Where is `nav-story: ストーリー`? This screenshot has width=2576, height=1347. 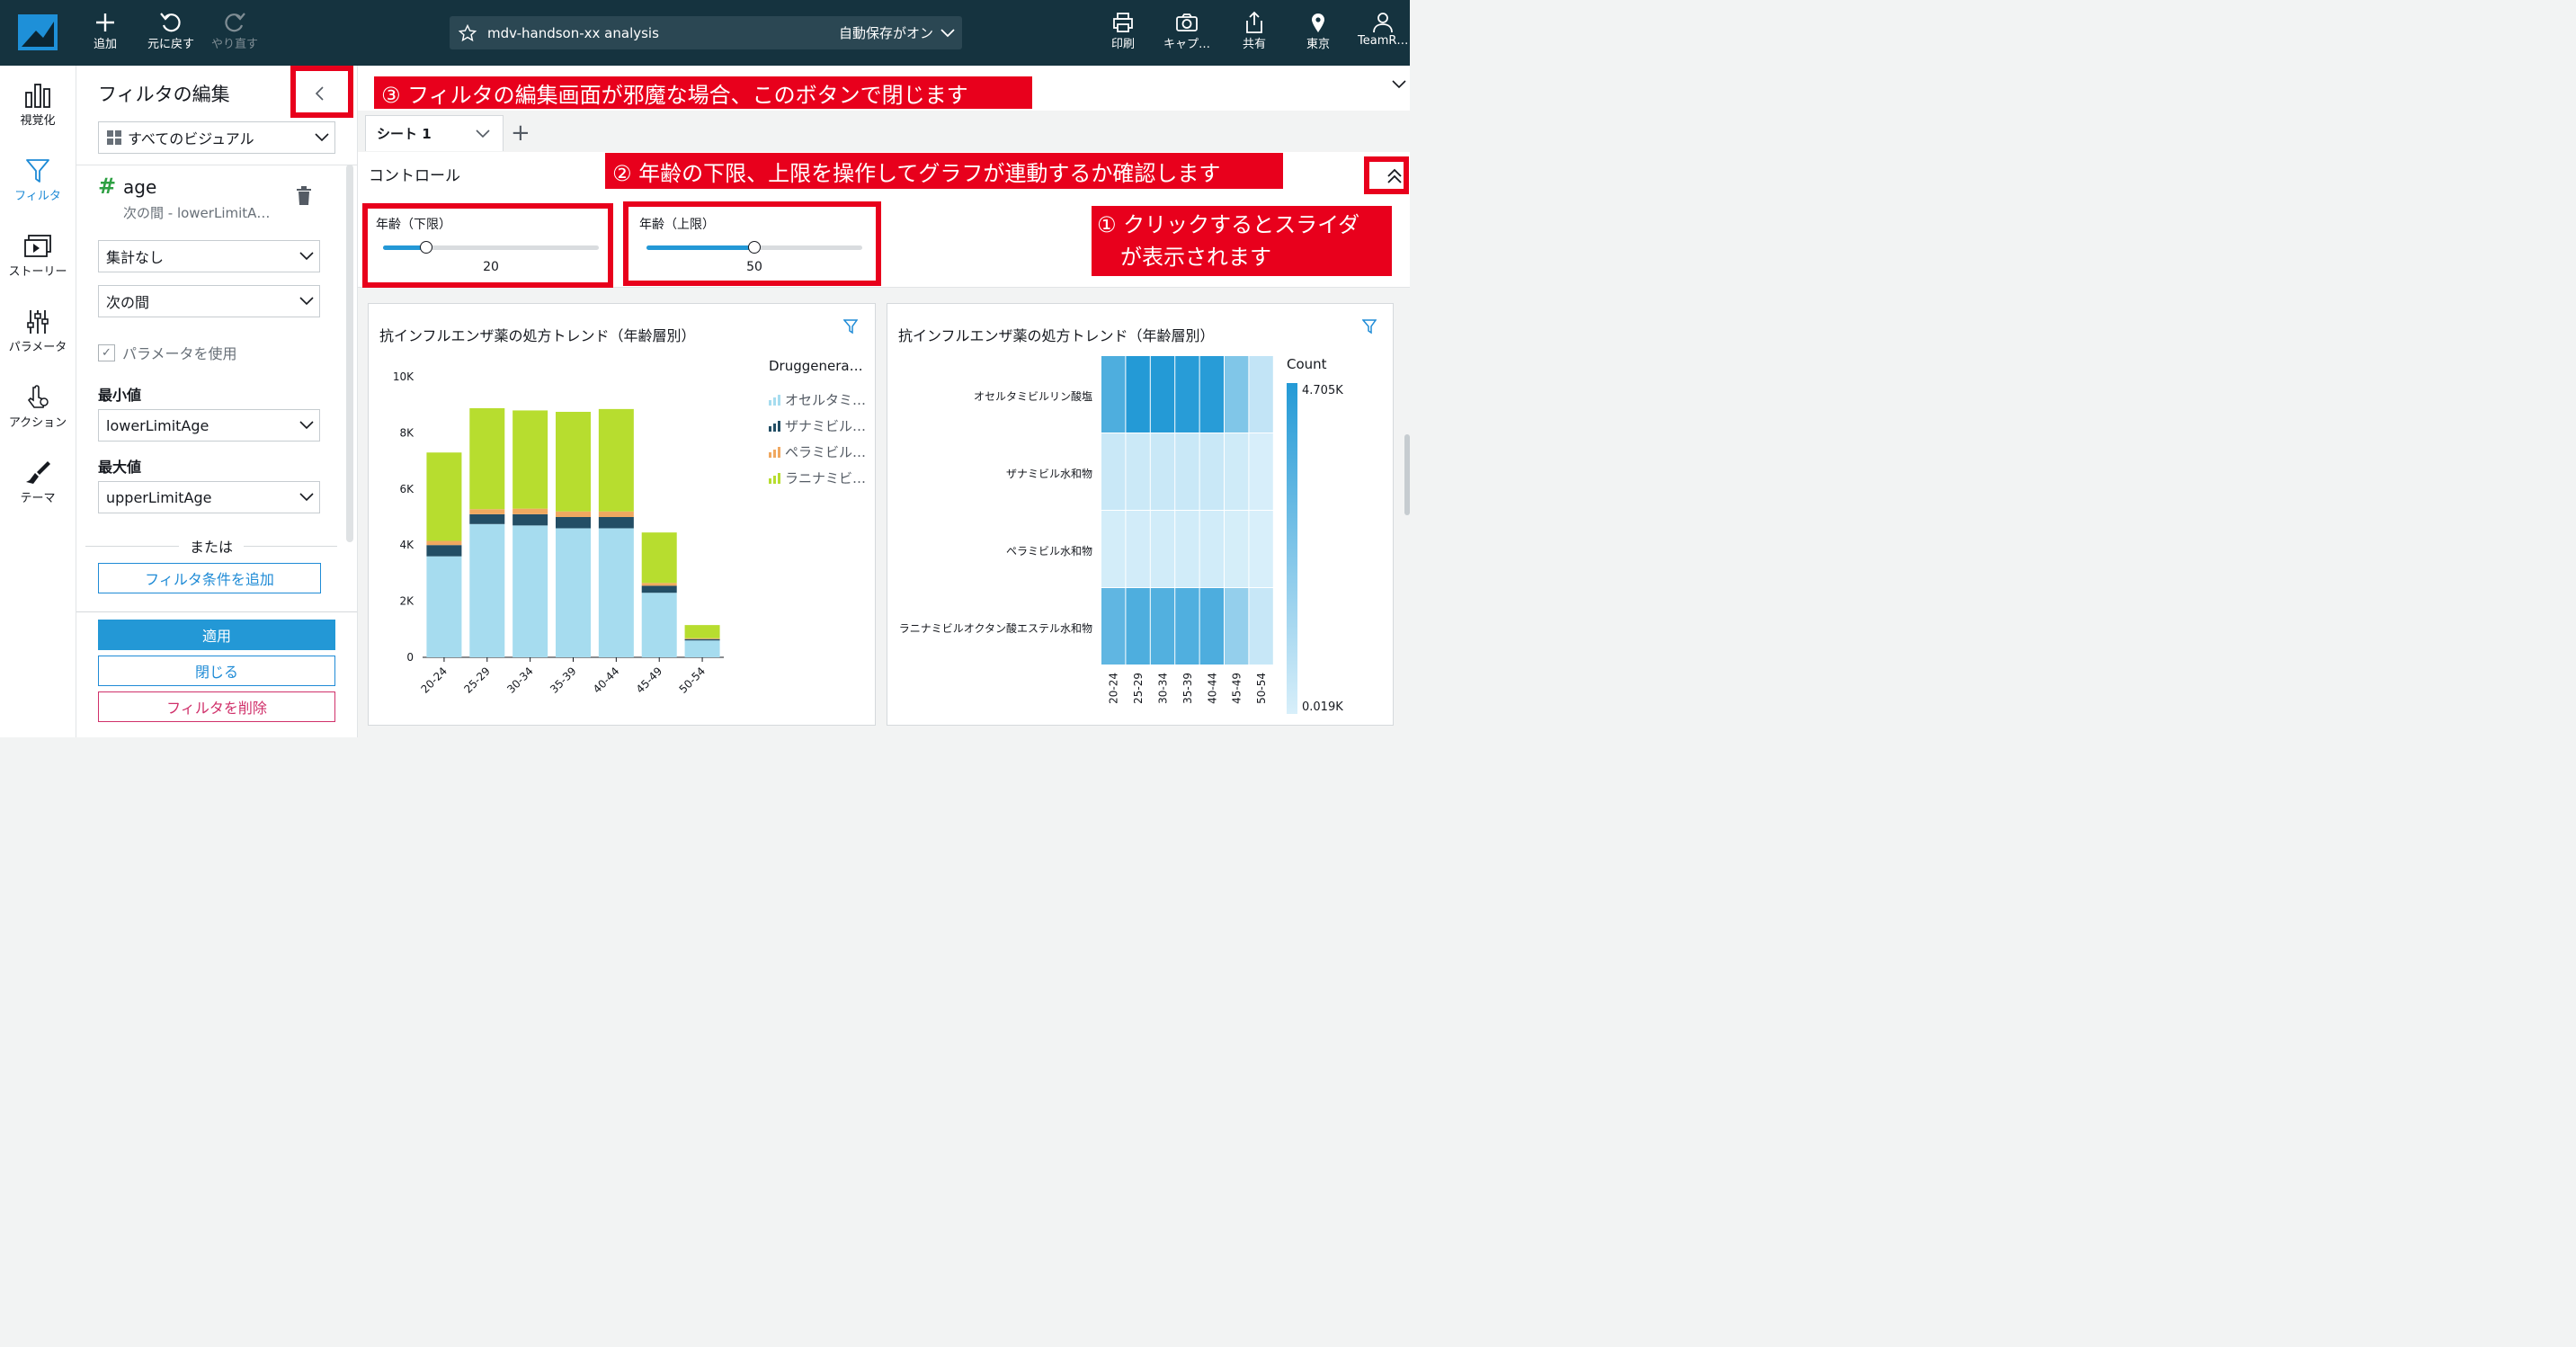 nav-story: ストーリー is located at coordinates (38, 255).